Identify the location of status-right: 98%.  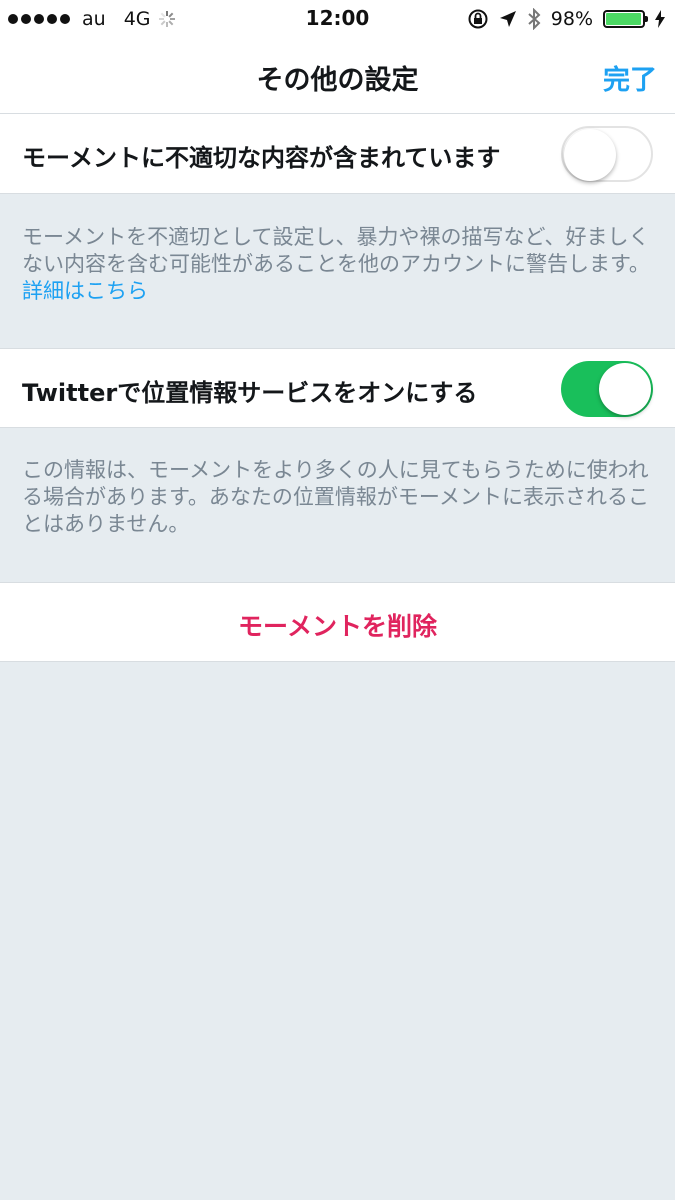
(566, 19).